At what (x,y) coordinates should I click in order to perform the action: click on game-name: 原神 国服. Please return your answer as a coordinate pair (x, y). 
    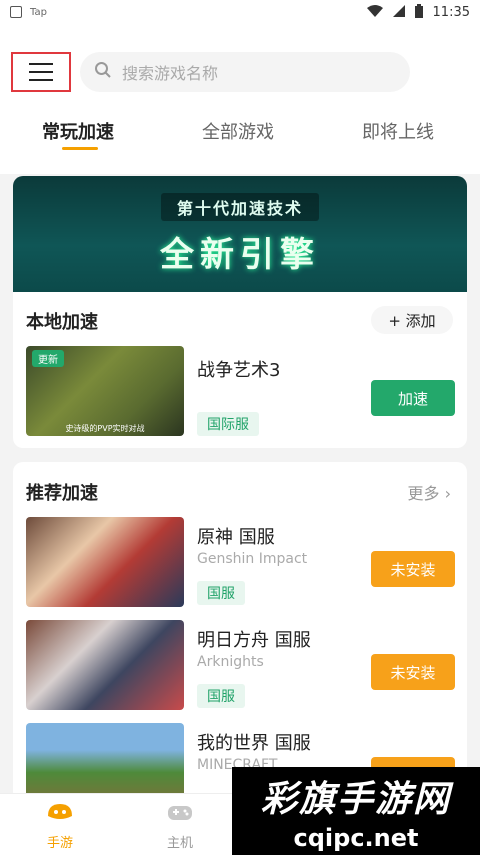
    Looking at the image, I should click on (236, 537).